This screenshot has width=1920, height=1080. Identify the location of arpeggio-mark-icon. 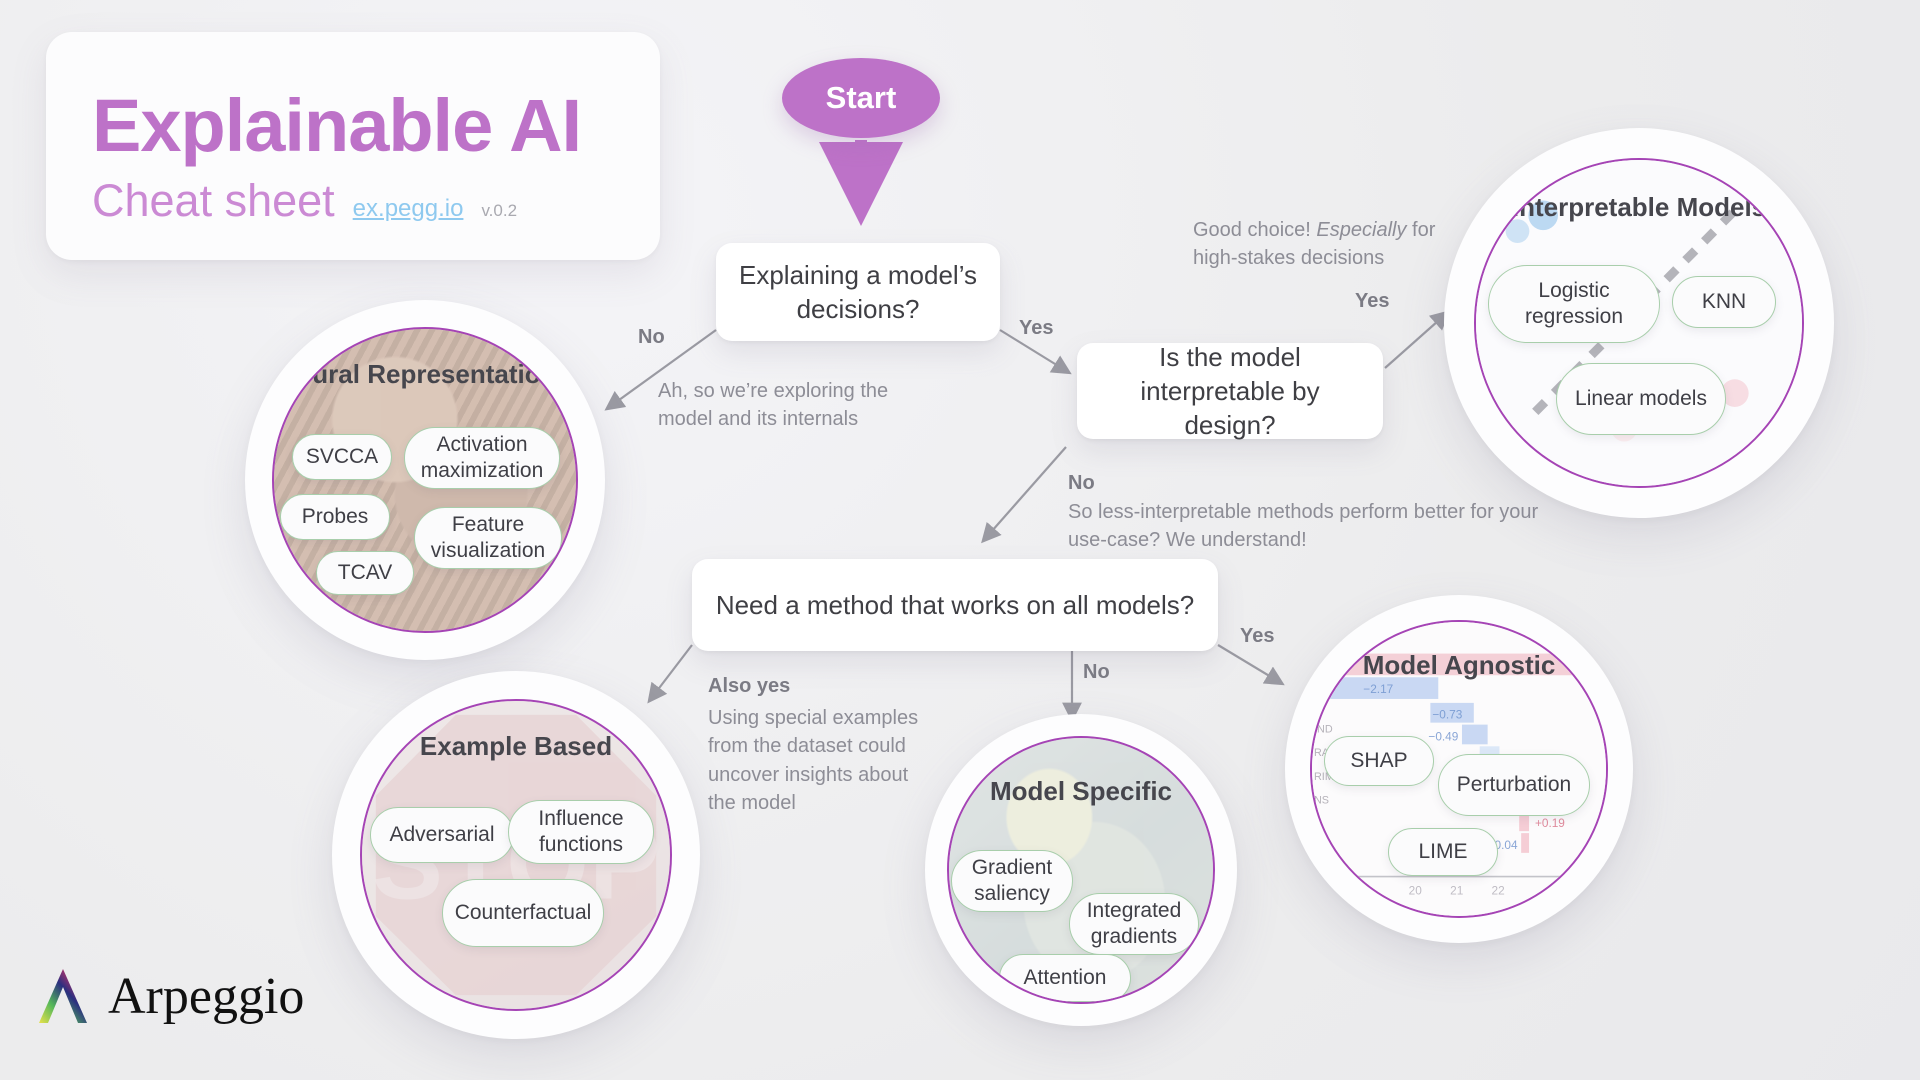
(63, 996).